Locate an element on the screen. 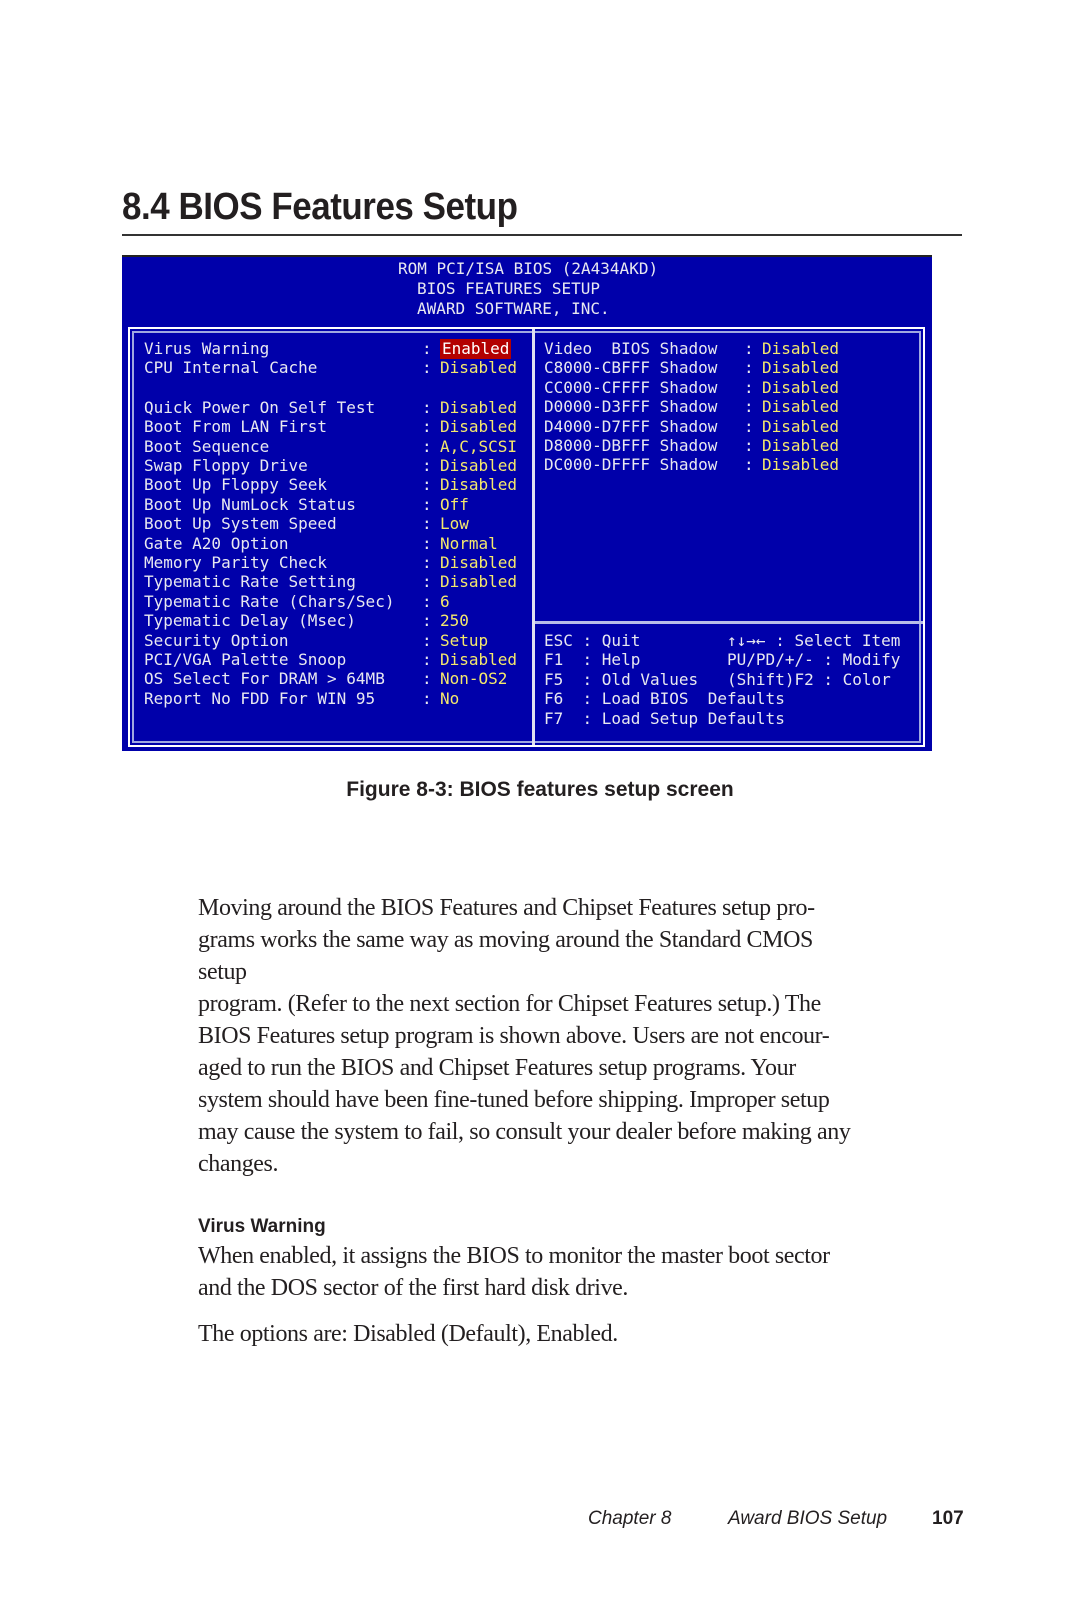 The height and width of the screenshot is (1618, 1080). help-key-row: F1 : Help PU/PD/+/- : Modify is located at coordinates (722, 660).